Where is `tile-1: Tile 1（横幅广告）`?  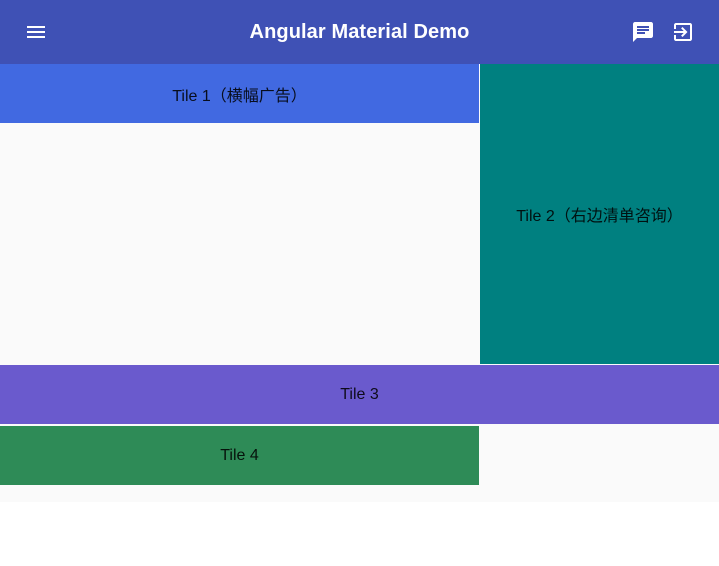
tile-1: Tile 1（横幅广告） is located at coordinates (239, 93).